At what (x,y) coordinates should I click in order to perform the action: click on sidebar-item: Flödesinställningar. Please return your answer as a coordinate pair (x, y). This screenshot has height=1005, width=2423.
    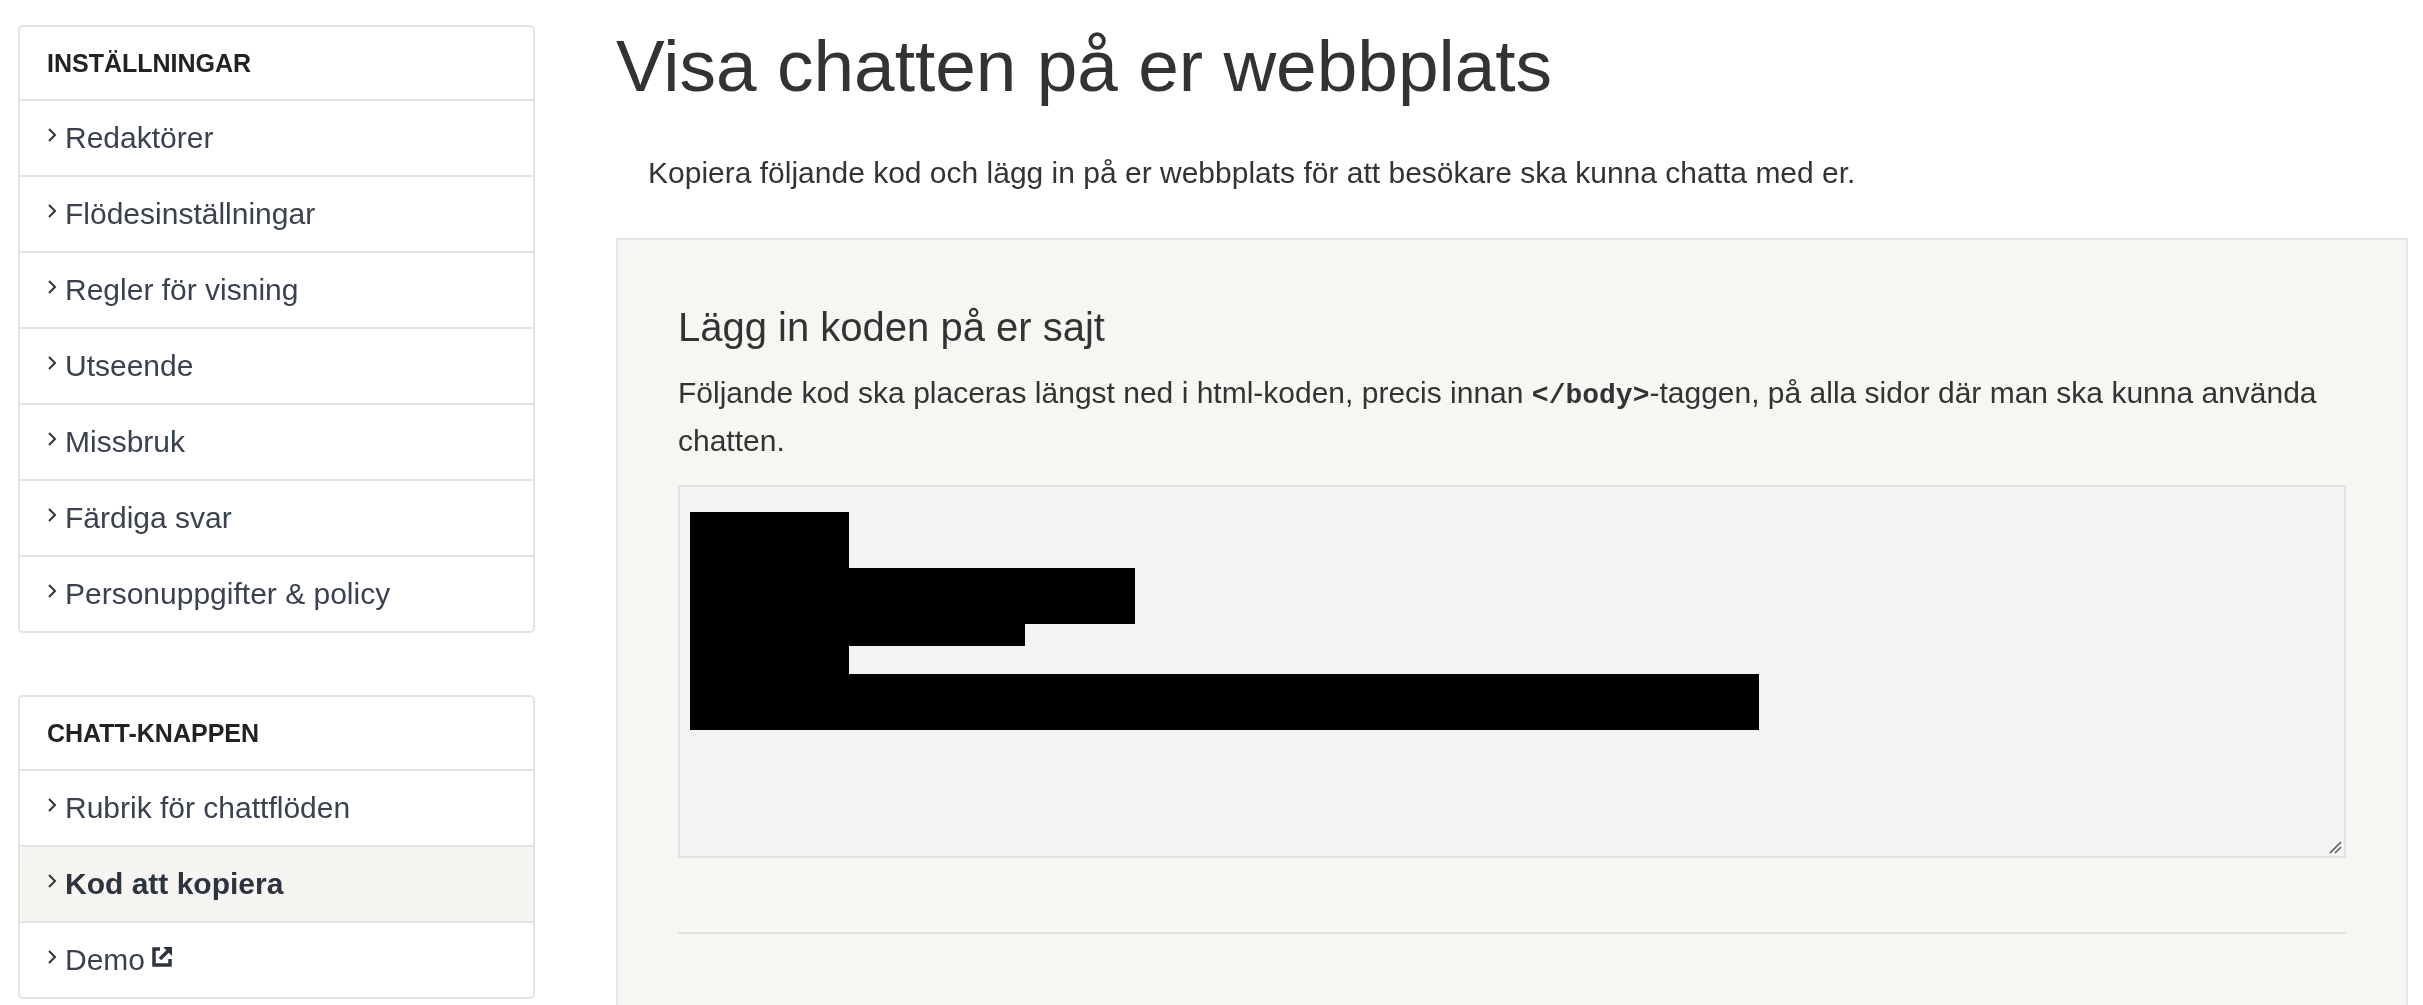
    Looking at the image, I should click on (276, 215).